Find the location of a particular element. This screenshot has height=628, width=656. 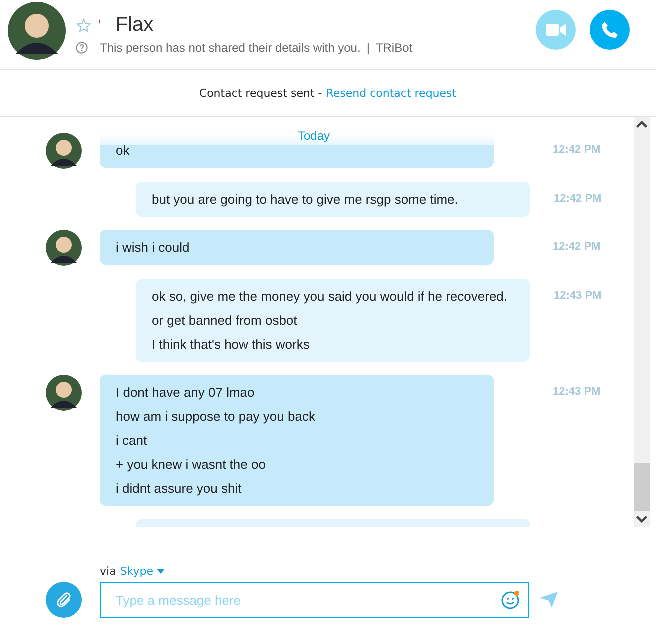

via-label: via is located at coordinates (108, 571).